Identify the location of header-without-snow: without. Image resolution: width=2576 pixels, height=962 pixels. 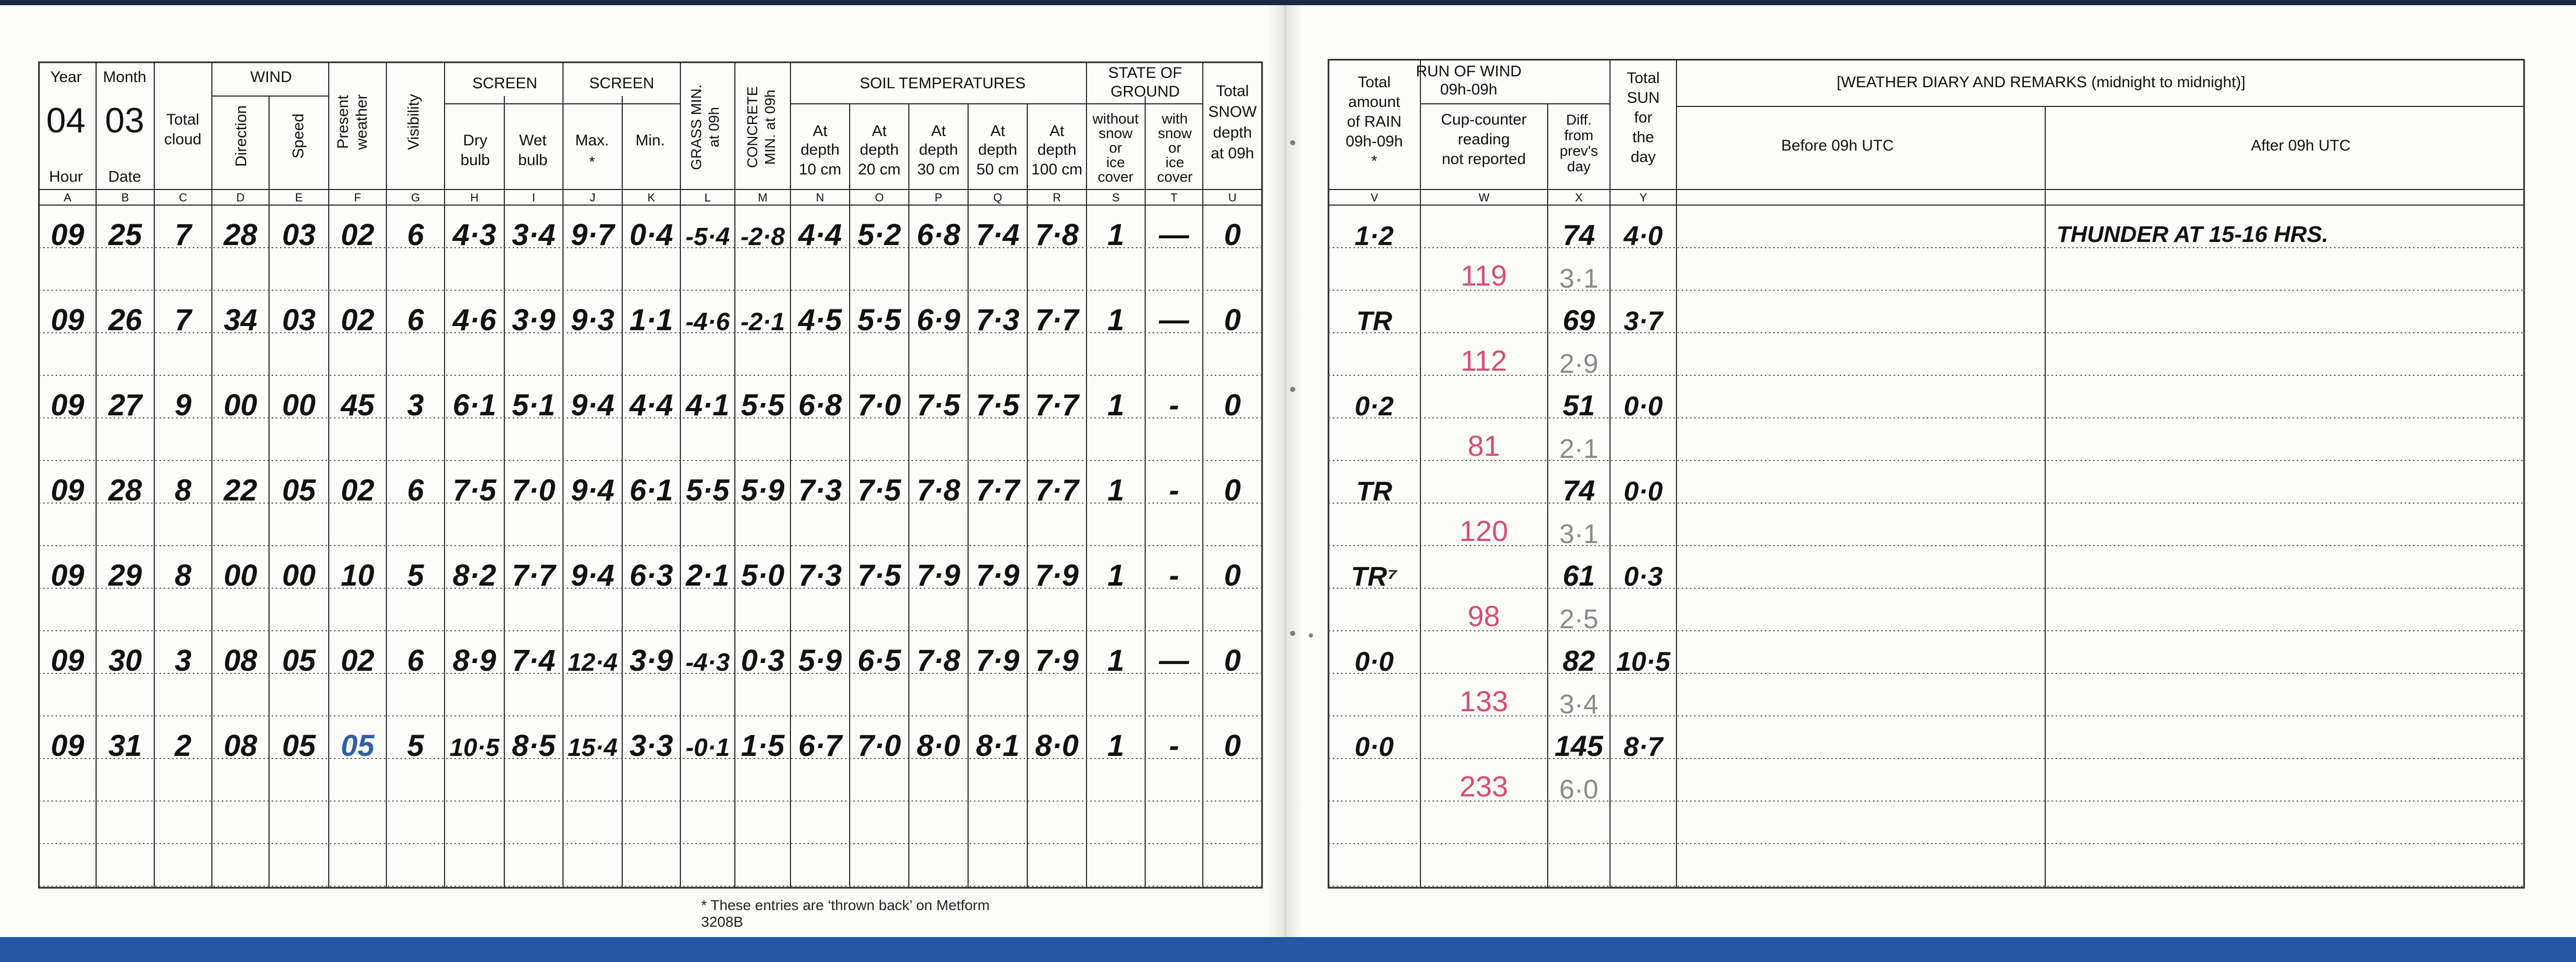
(1116, 119).